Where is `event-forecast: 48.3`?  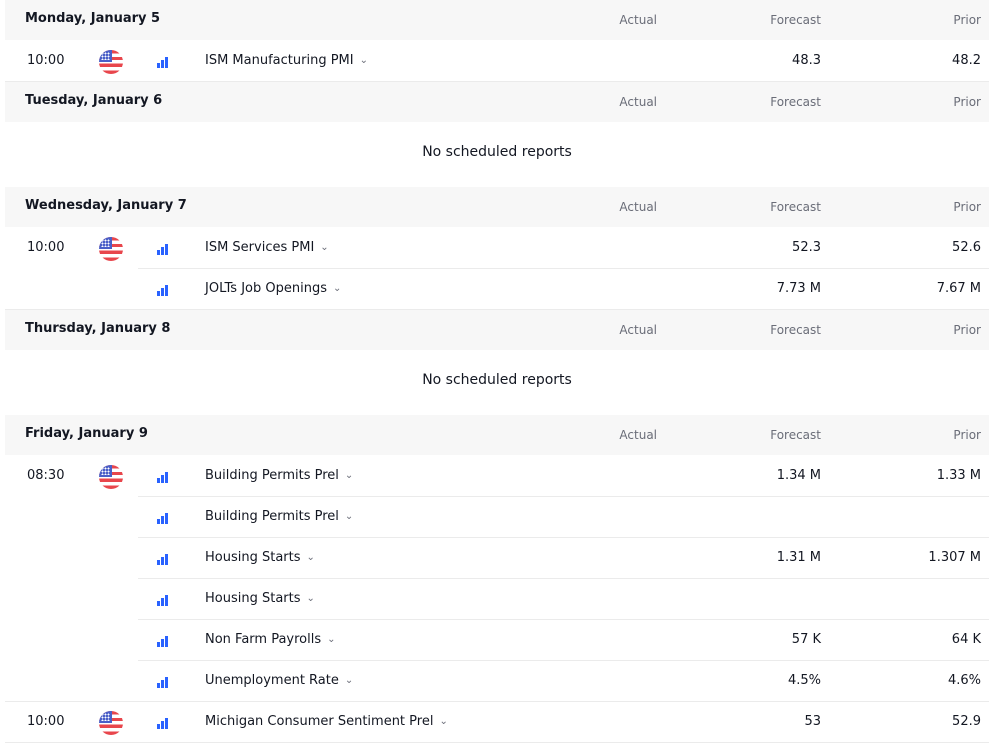 event-forecast: 48.3 is located at coordinates (806, 60).